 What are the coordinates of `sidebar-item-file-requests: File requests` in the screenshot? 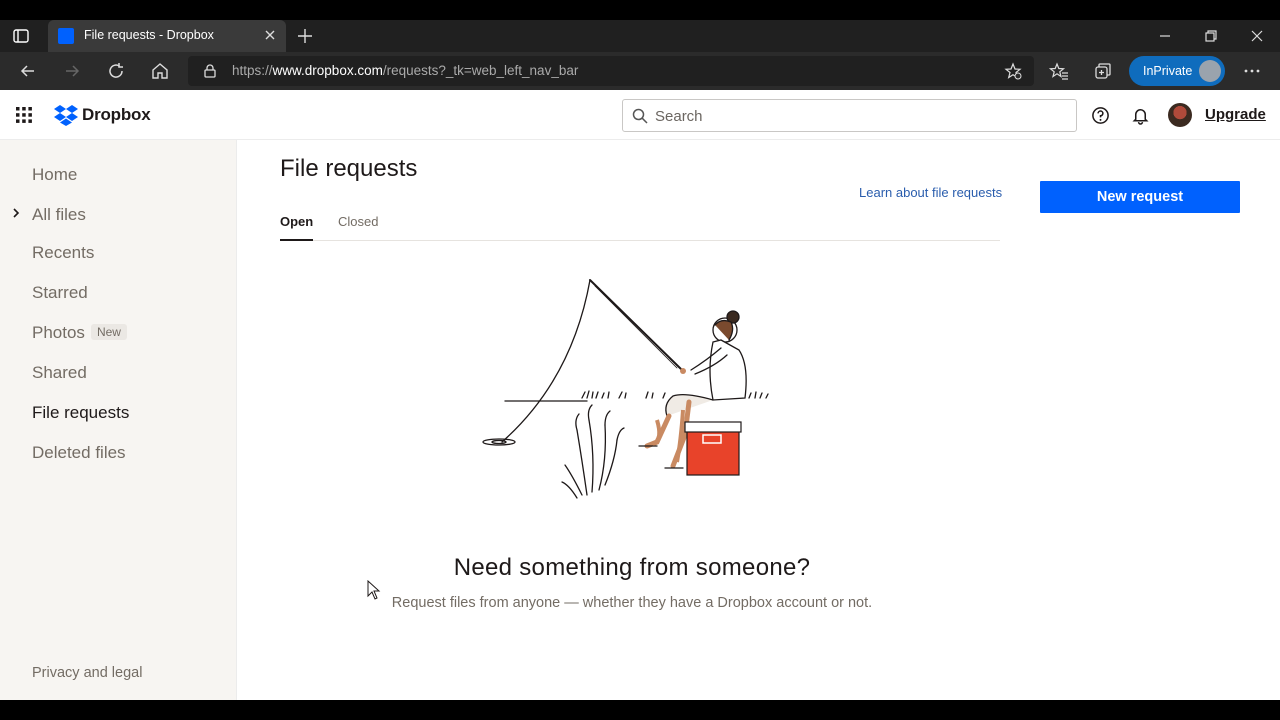 It's located at (80, 413).